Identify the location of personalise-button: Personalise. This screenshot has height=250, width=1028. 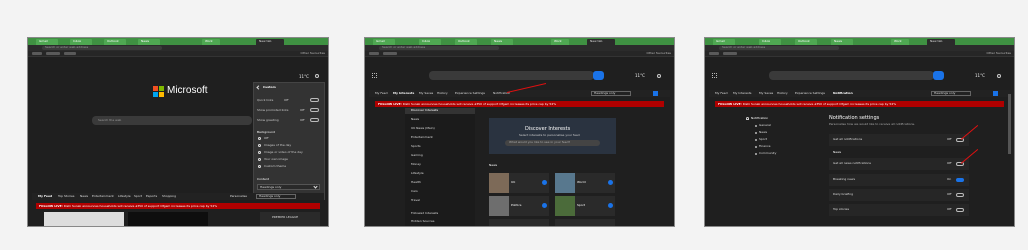
(238, 196).